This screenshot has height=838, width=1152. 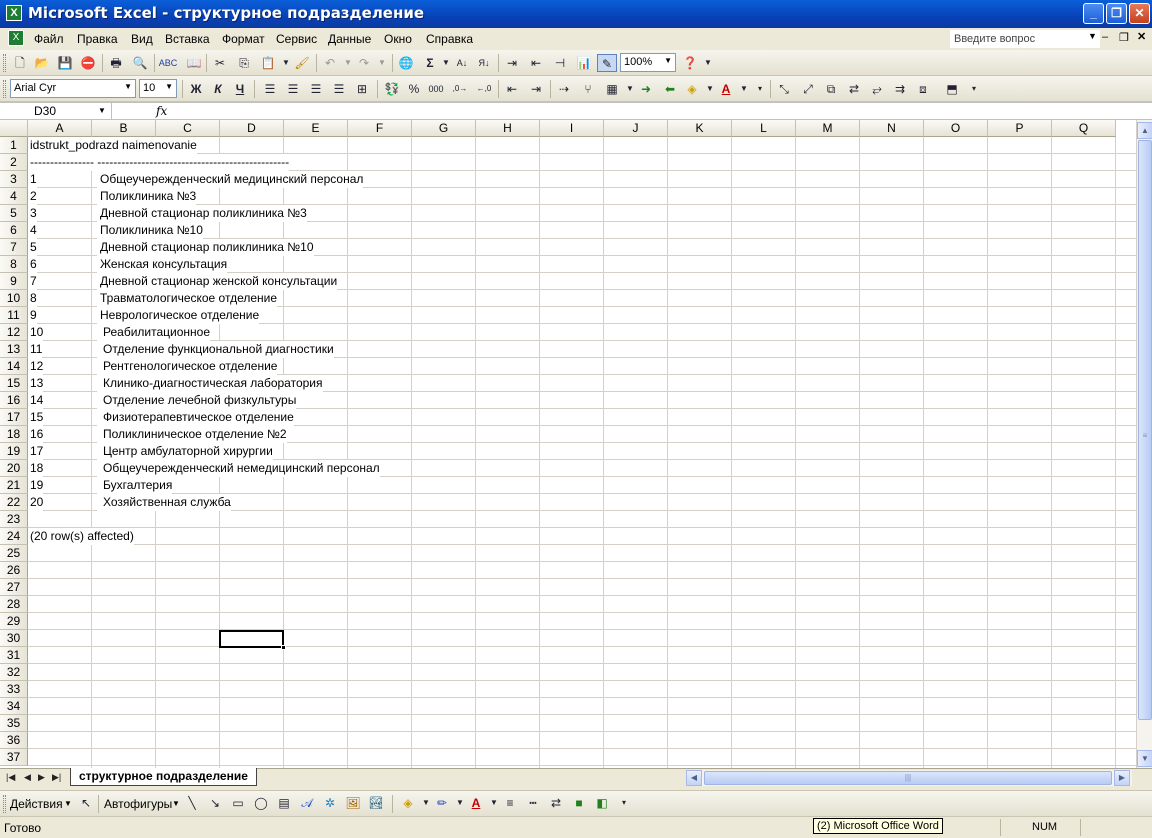 What do you see at coordinates (484, 89) in the screenshot?
I see `decrease-decimal-icon: ←,0` at bounding box center [484, 89].